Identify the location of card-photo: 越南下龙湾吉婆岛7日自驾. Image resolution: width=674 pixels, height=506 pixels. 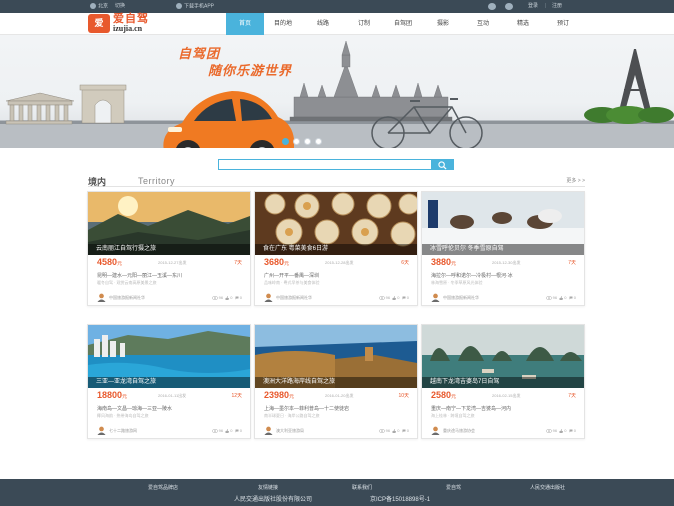
(503, 356).